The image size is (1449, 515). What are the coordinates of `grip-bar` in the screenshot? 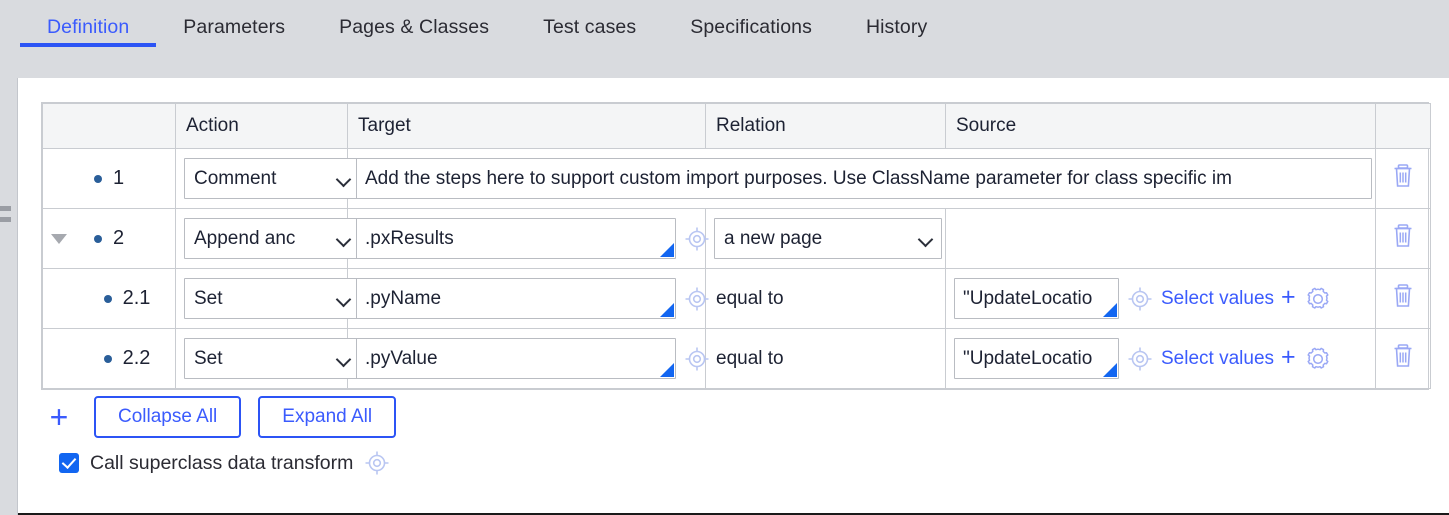 It's located at (5, 219).